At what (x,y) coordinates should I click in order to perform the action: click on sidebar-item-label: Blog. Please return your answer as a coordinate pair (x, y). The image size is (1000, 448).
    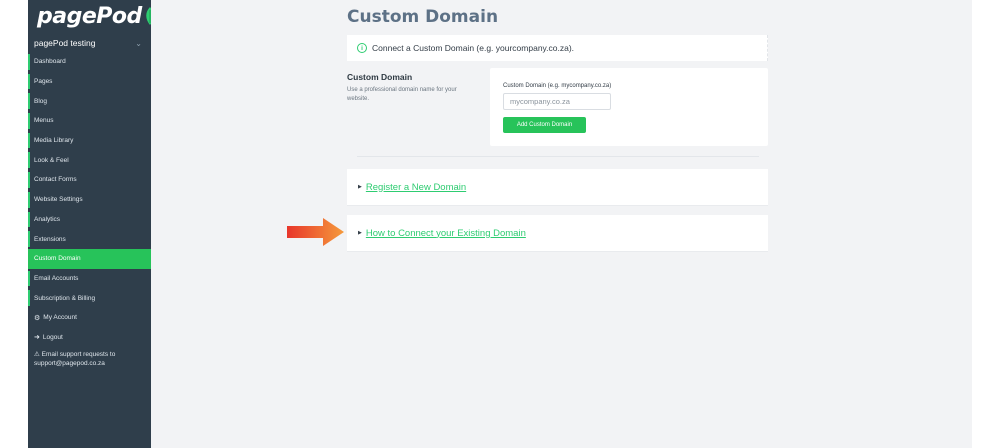
    Looking at the image, I should click on (41, 101).